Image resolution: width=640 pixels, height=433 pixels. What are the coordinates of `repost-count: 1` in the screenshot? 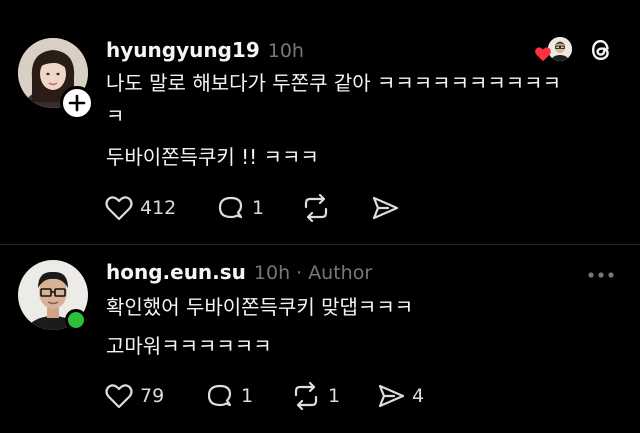 It's located at (334, 396).